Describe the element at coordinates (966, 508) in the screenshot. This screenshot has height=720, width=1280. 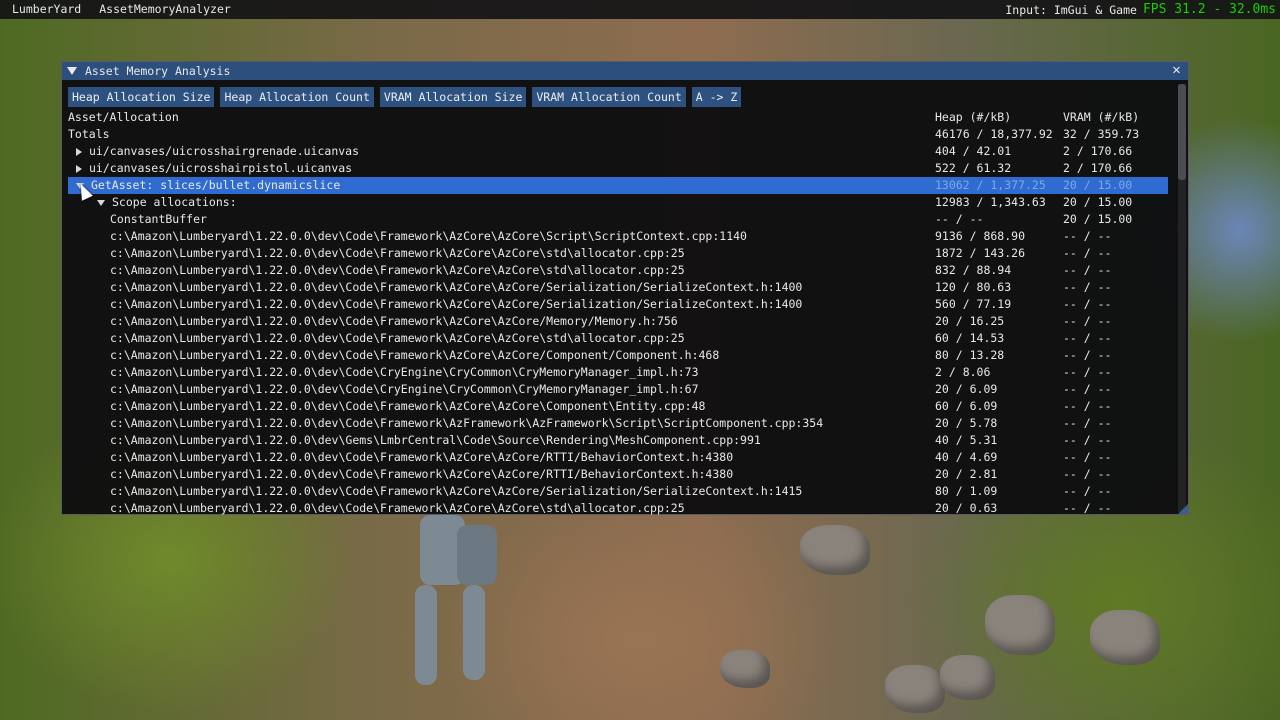
I see `row-heap: 20 / 0.63` at that location.